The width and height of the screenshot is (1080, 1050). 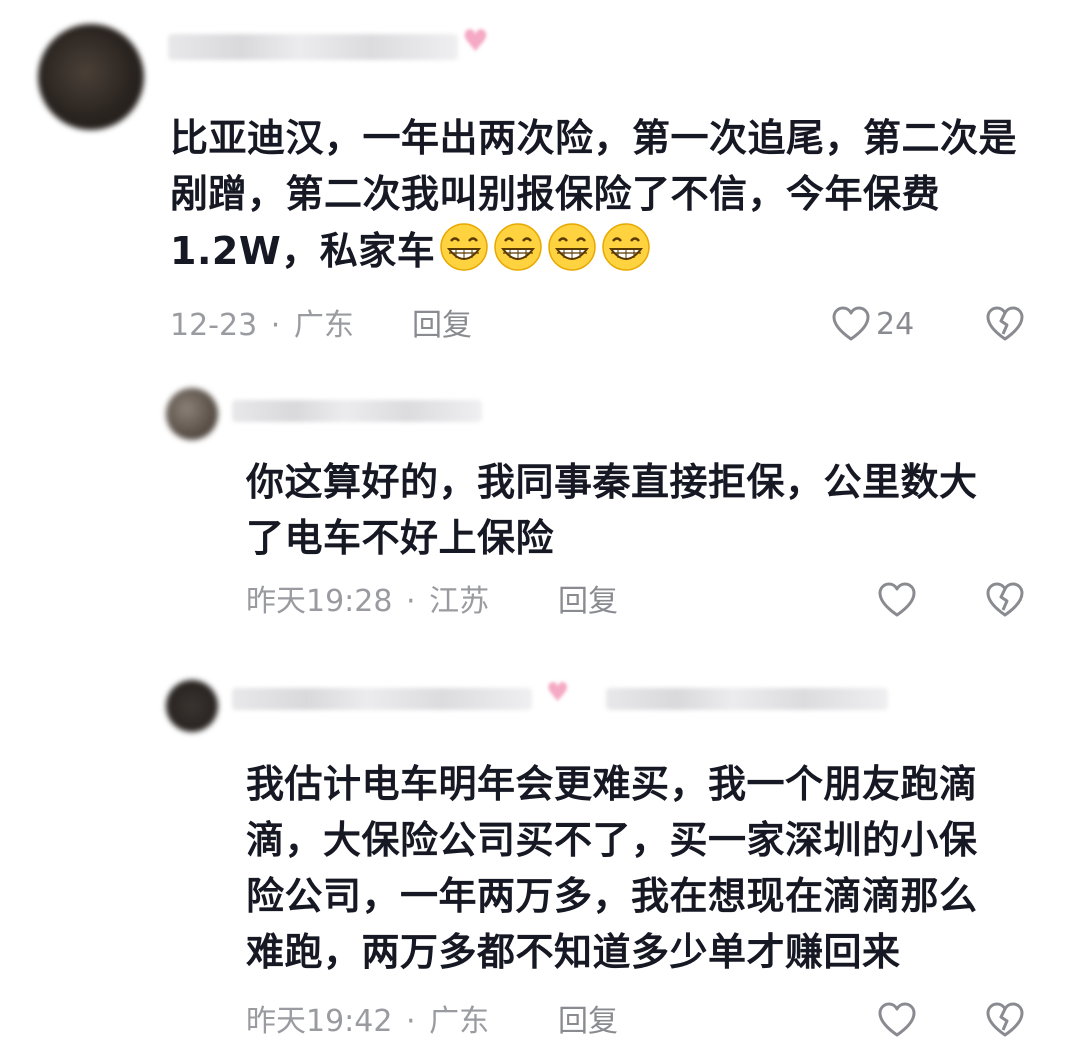 I want to click on comment-text-line: 难跑，两万多都不知道多少单才赚回来, so click(x=573, y=952).